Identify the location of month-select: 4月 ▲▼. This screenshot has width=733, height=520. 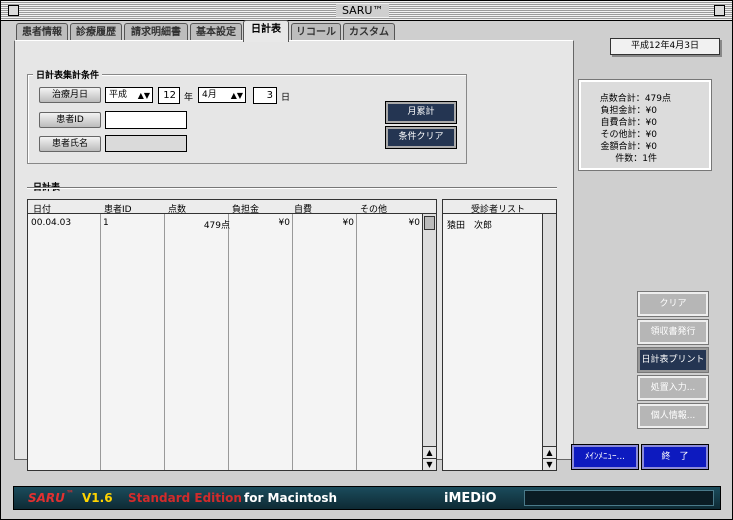
(222, 95).